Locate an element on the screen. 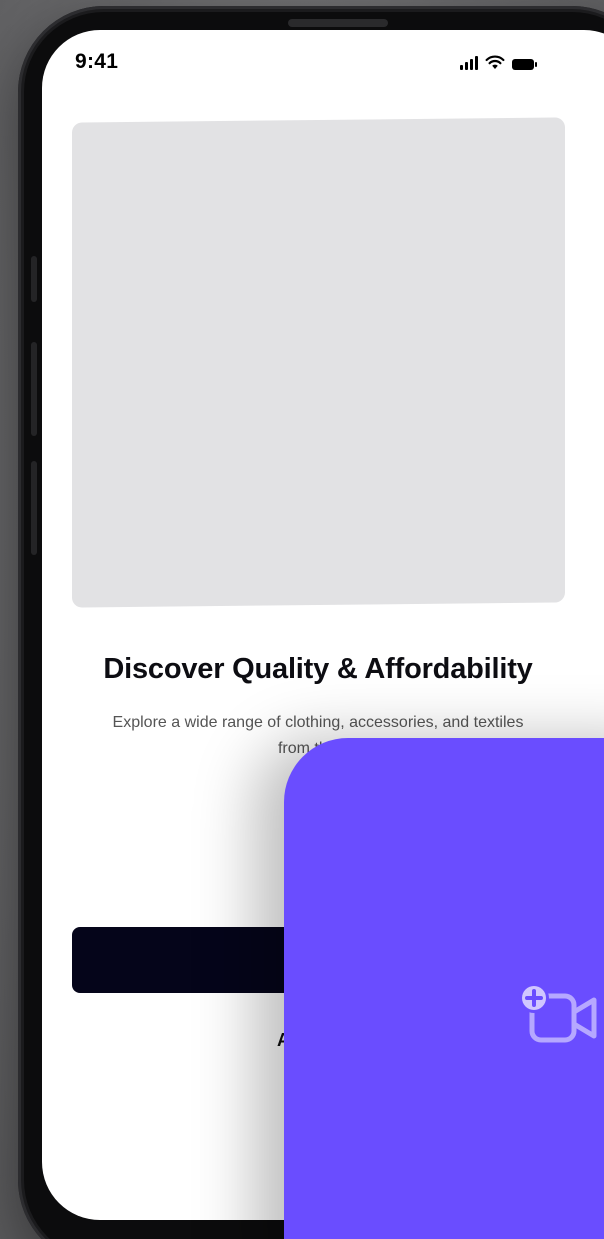  status-icons is located at coordinates (498, 62).